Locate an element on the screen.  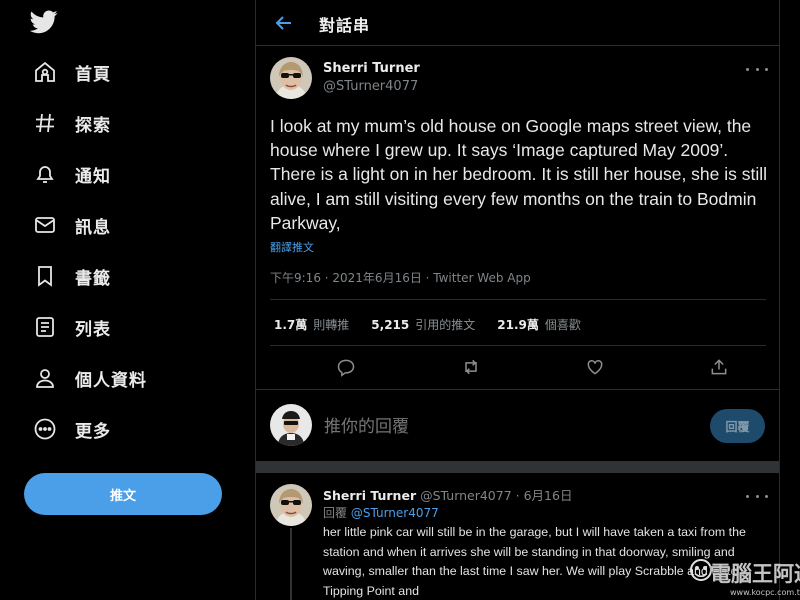
sidebar-item-label: 探索 is located at coordinates (93, 125).